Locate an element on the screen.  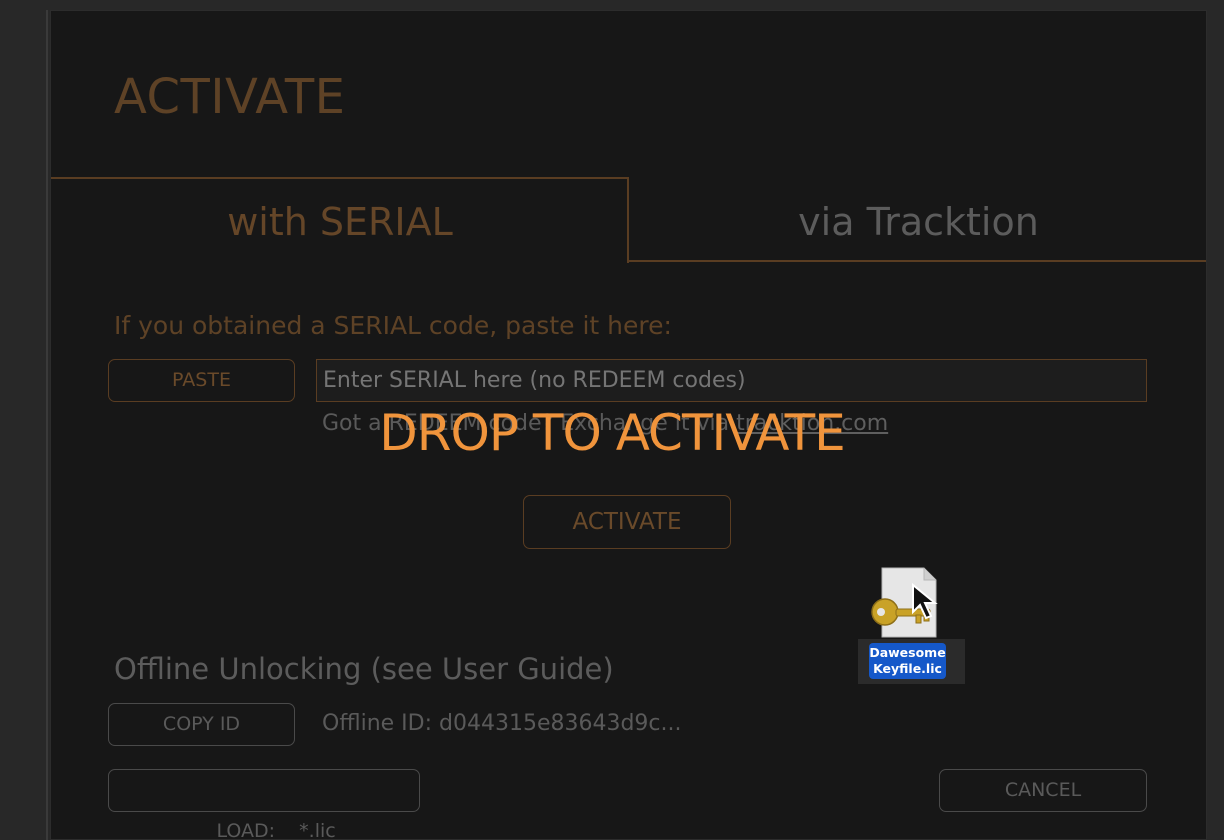
activate-button-label: ACTIVATE is located at coordinates (627, 522).